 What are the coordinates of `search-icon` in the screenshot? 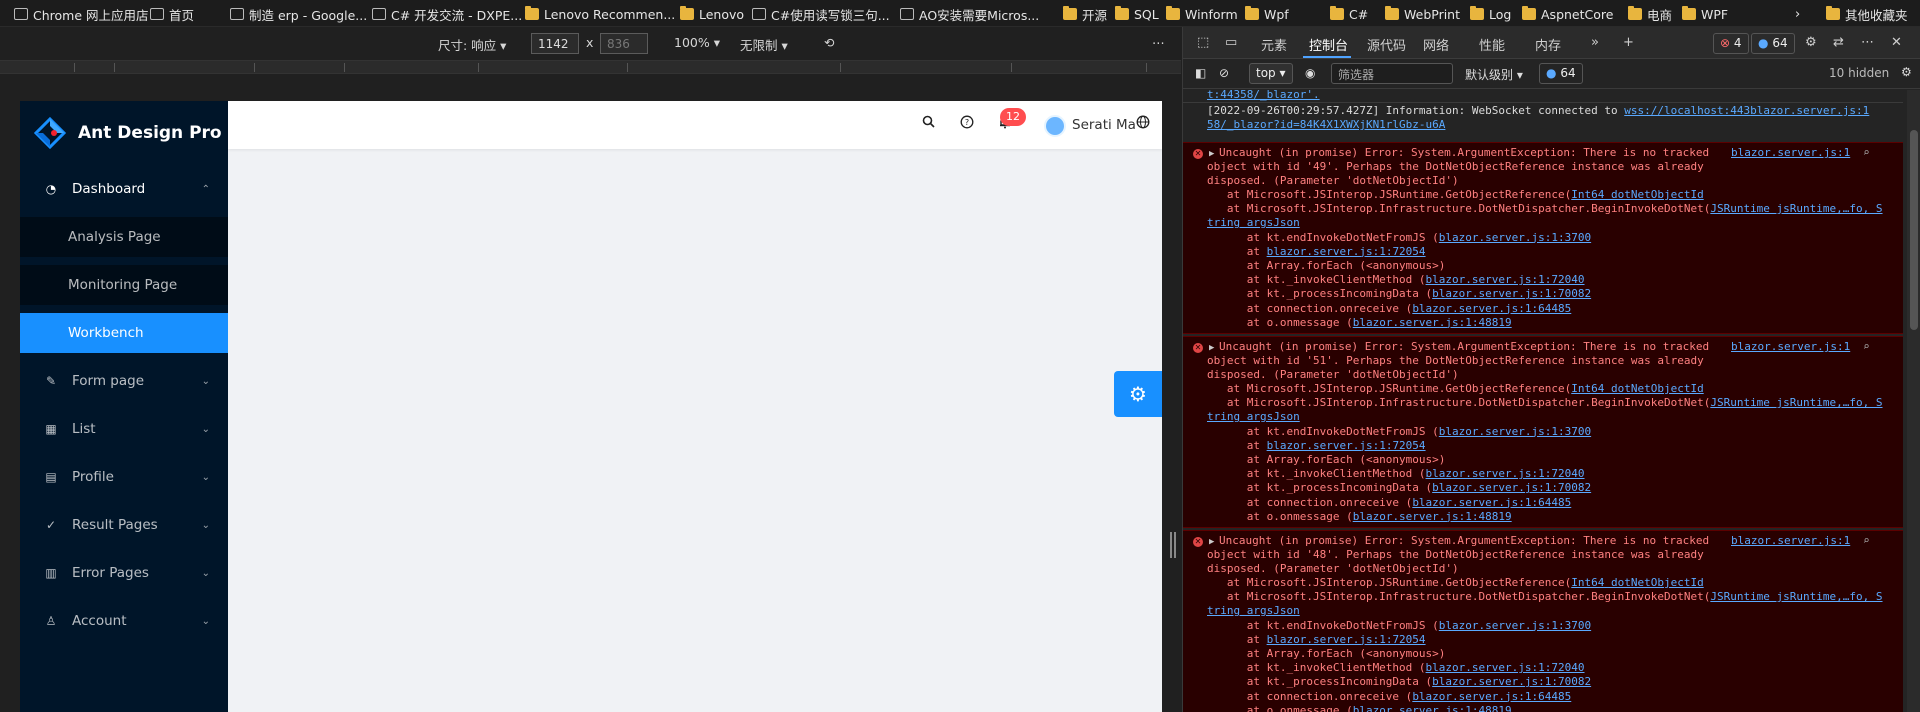 It's located at (928, 123).